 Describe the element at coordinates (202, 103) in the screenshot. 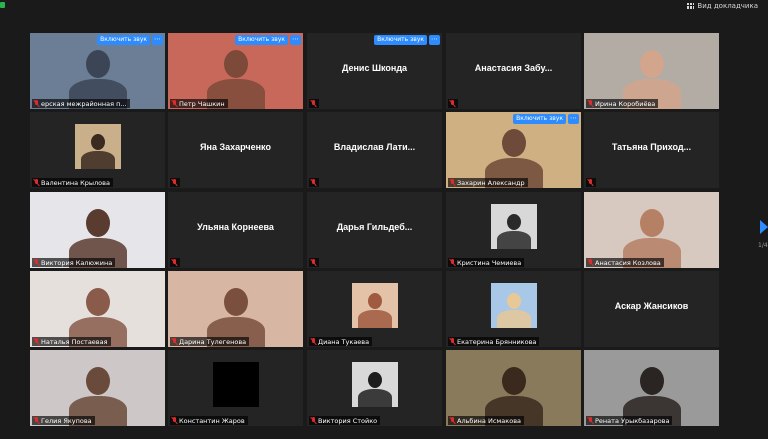

I see `participant-name-label: Петр Чашкин` at that location.